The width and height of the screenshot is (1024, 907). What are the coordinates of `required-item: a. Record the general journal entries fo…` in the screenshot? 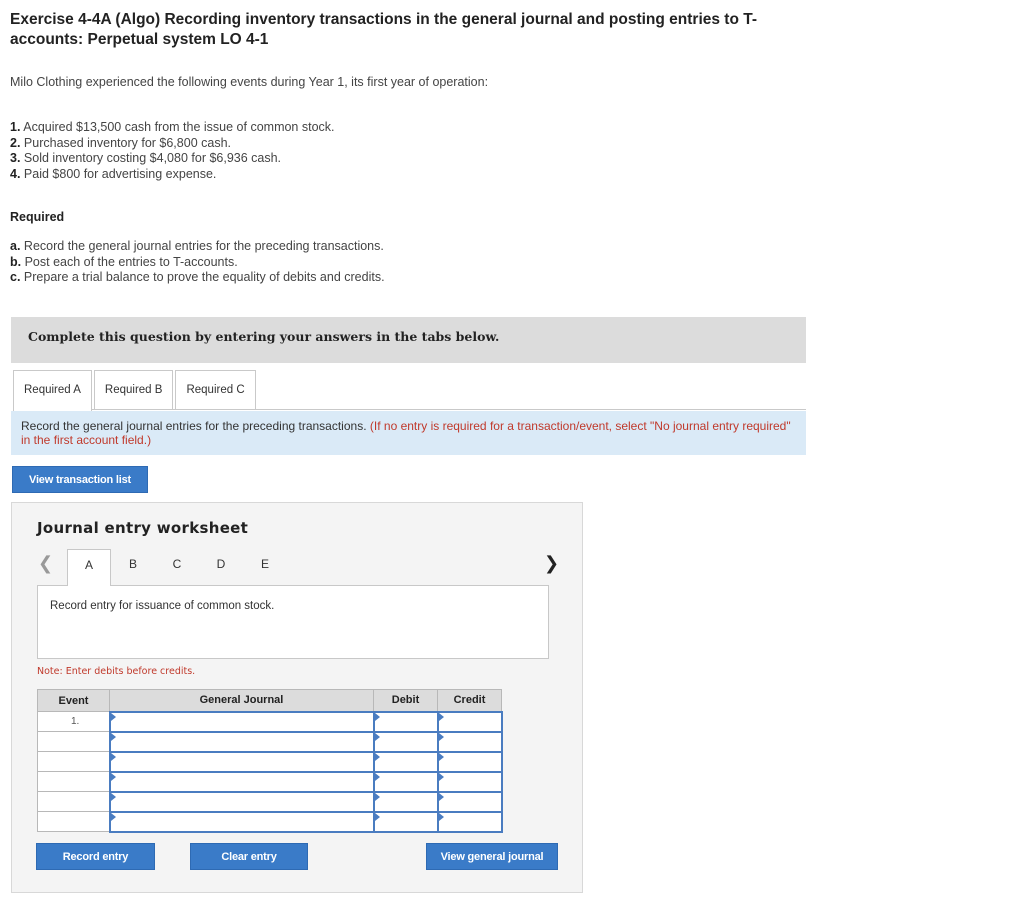 It's located at (197, 246).